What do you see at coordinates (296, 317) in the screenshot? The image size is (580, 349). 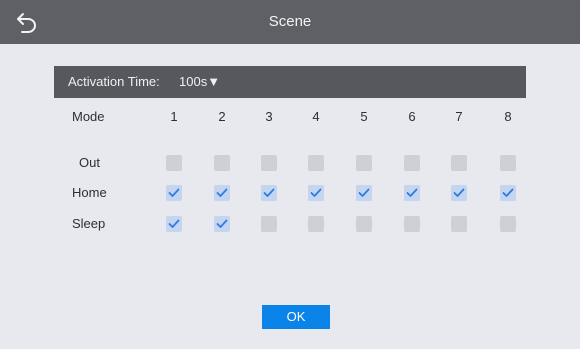 I see `ok-button: OK` at bounding box center [296, 317].